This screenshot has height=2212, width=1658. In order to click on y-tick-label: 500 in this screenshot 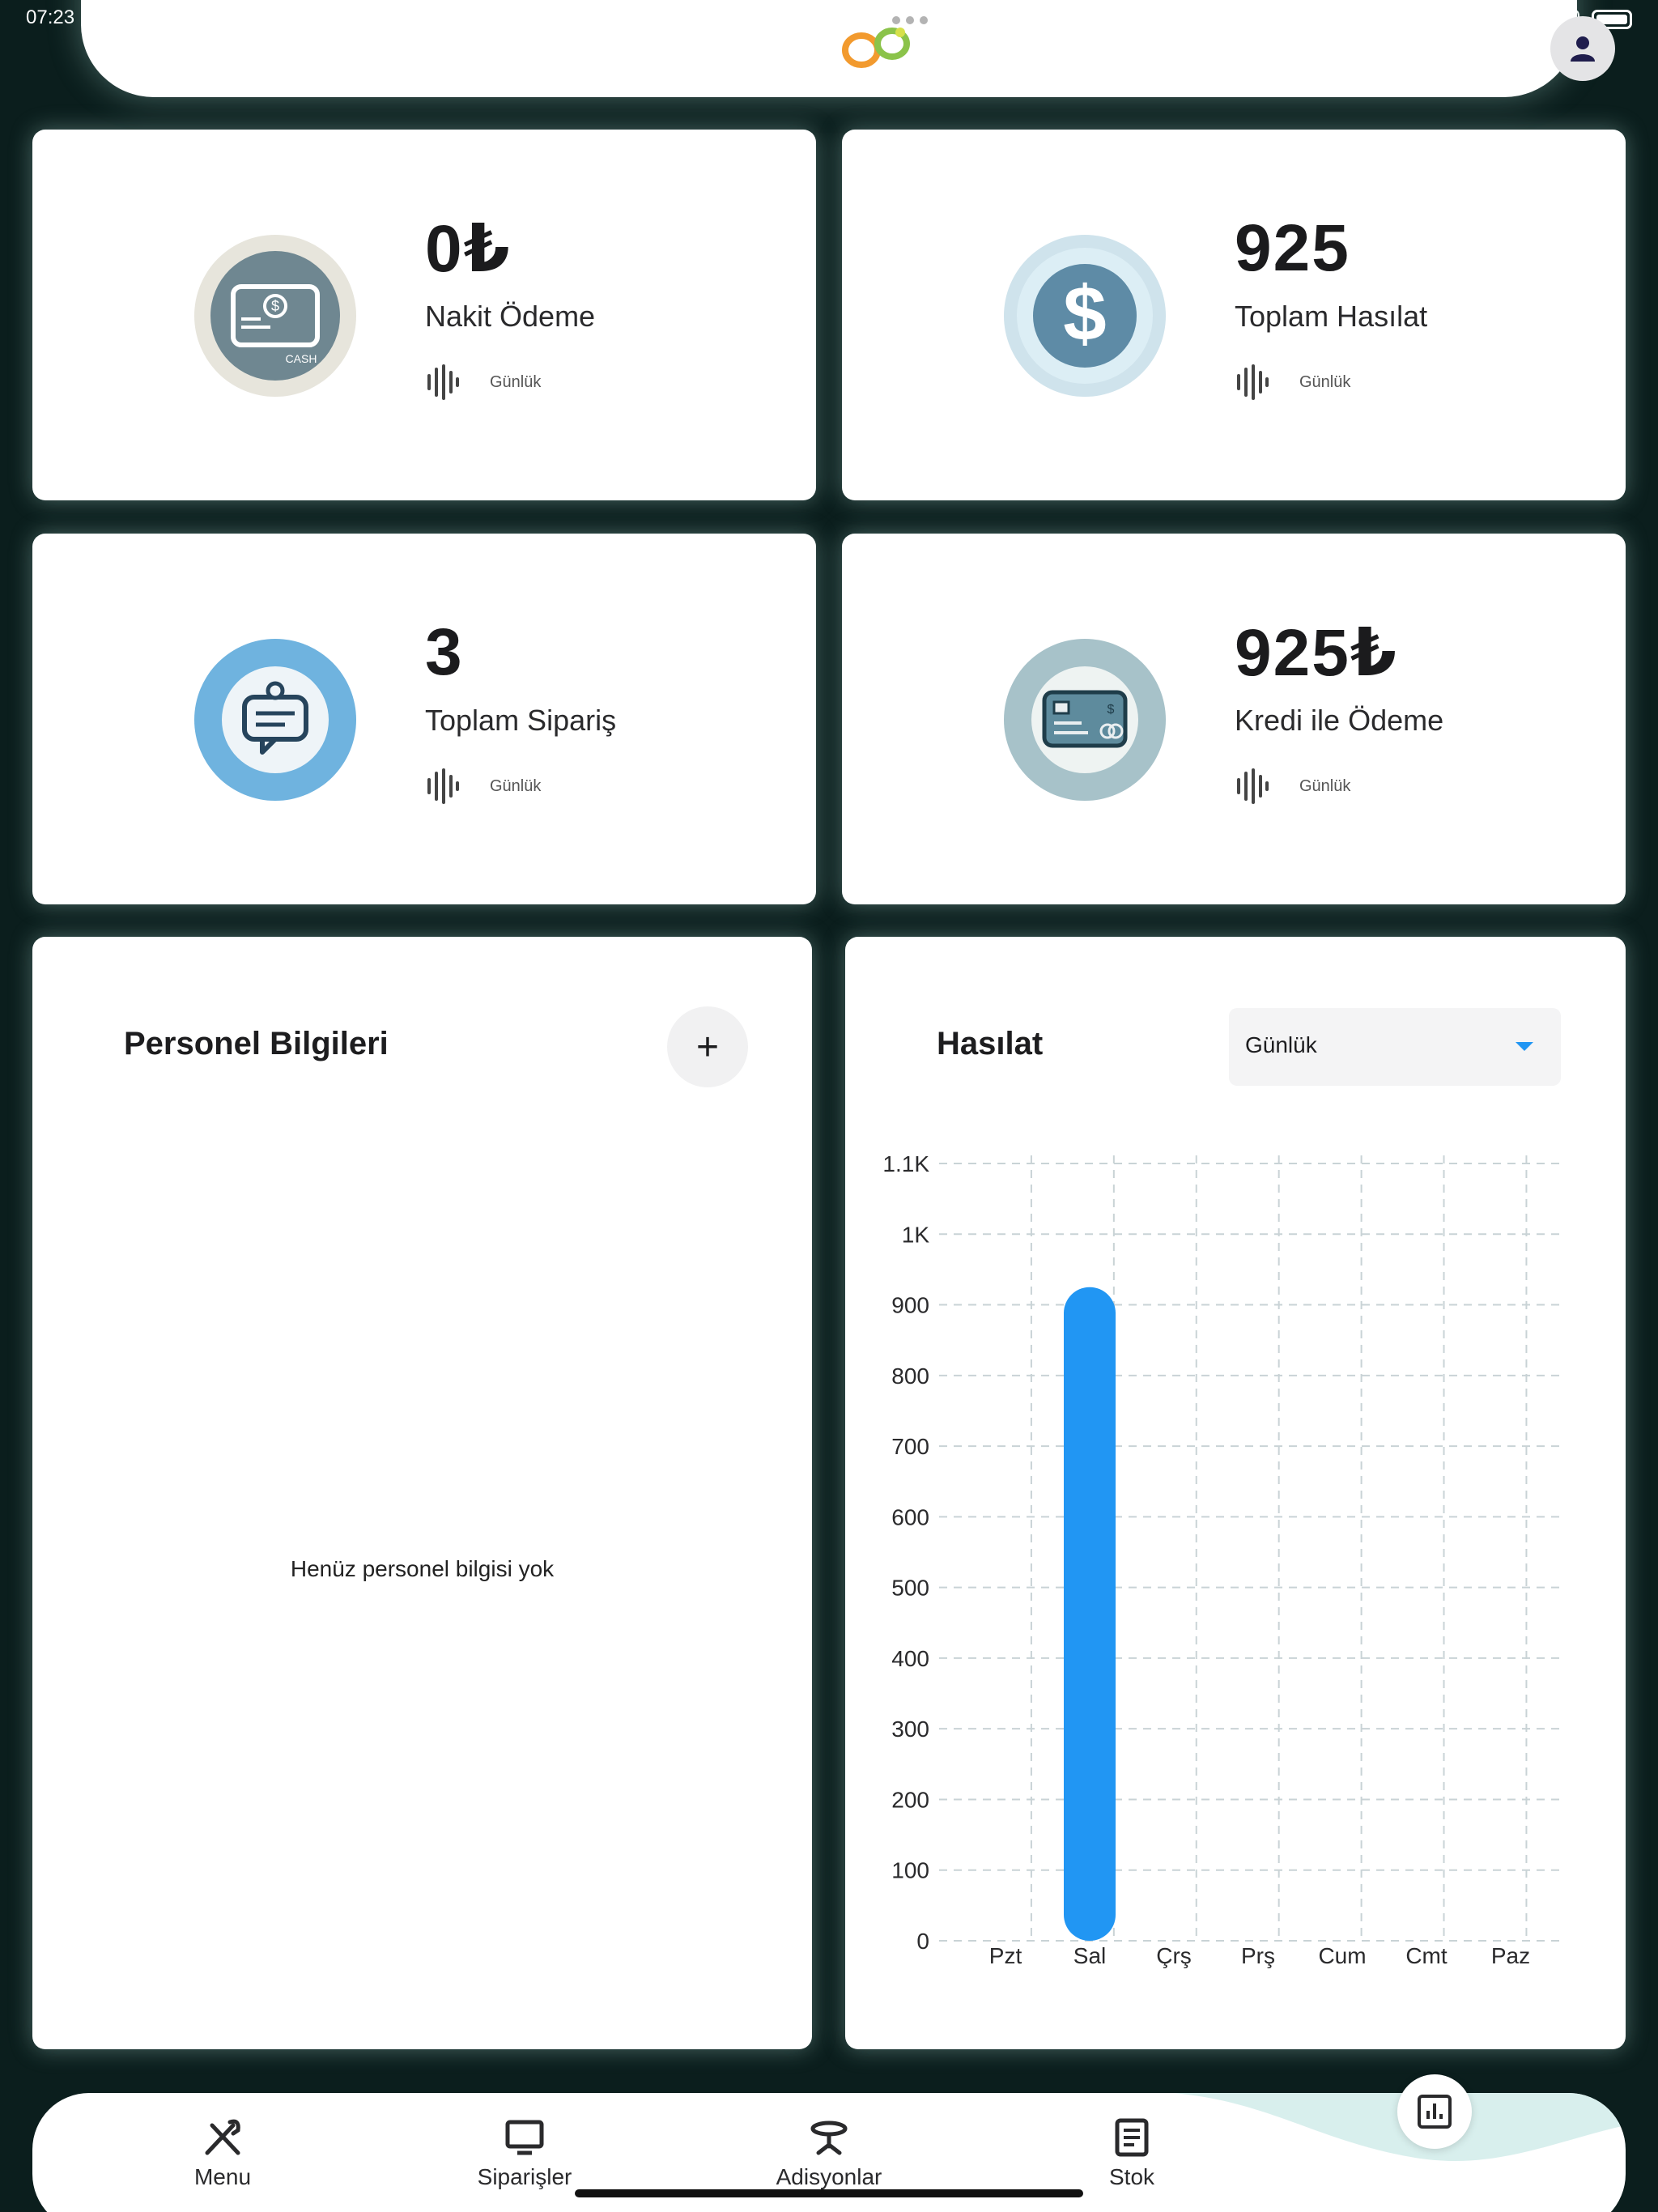, I will do `click(910, 1589)`.